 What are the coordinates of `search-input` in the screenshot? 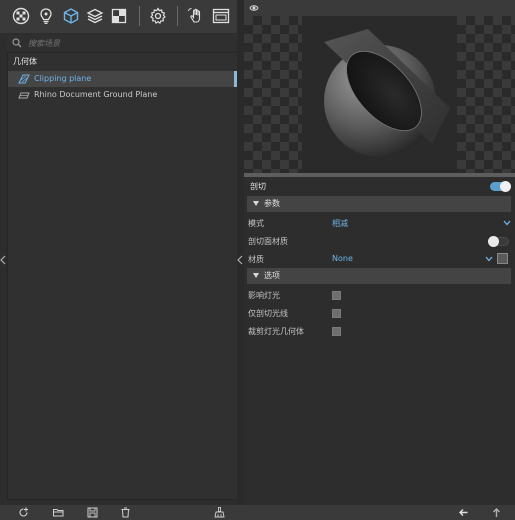 It's located at (123, 43).